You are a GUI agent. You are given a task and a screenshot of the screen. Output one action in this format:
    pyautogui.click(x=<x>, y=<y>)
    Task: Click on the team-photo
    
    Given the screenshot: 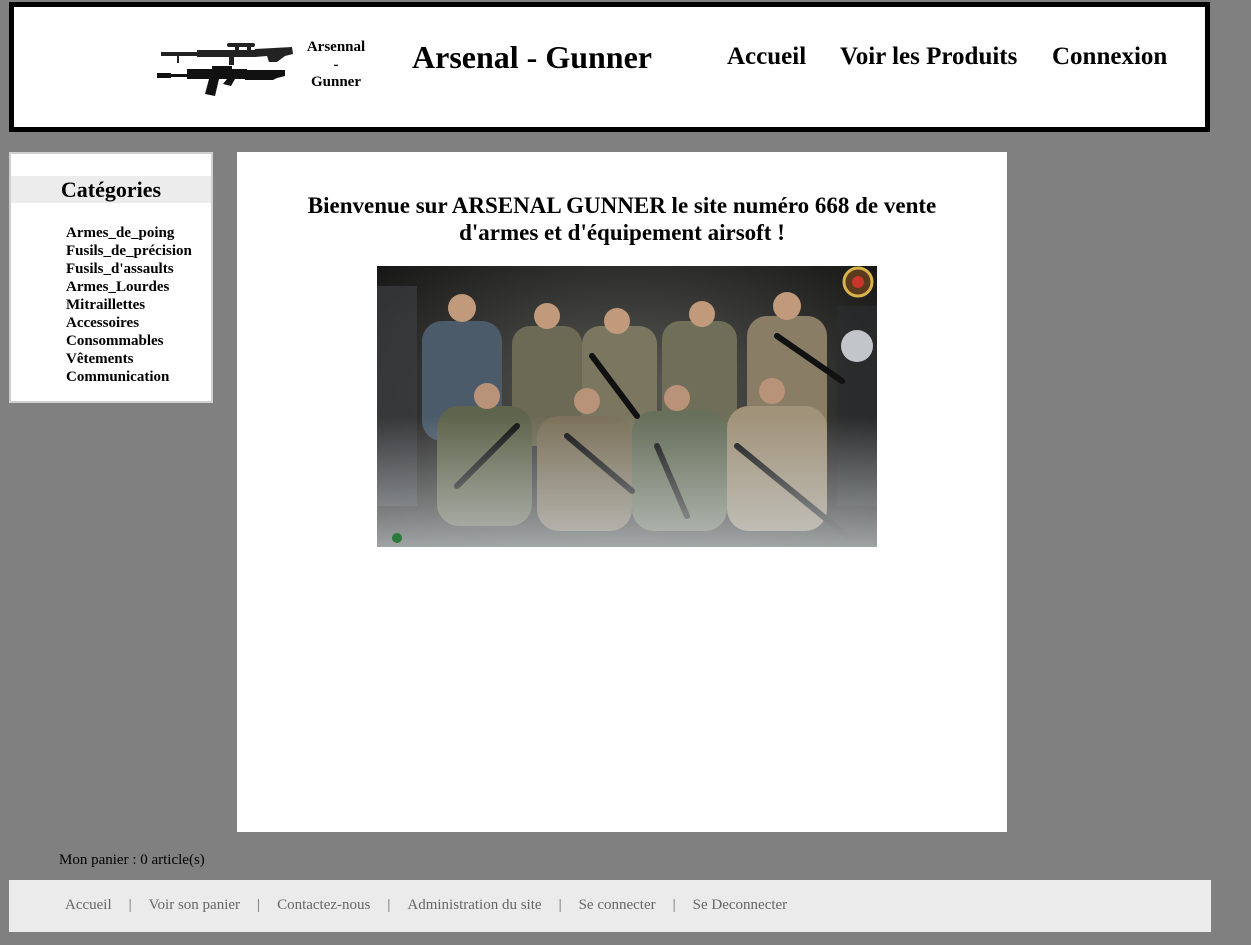 What is the action you would take?
    pyautogui.click(x=627, y=406)
    